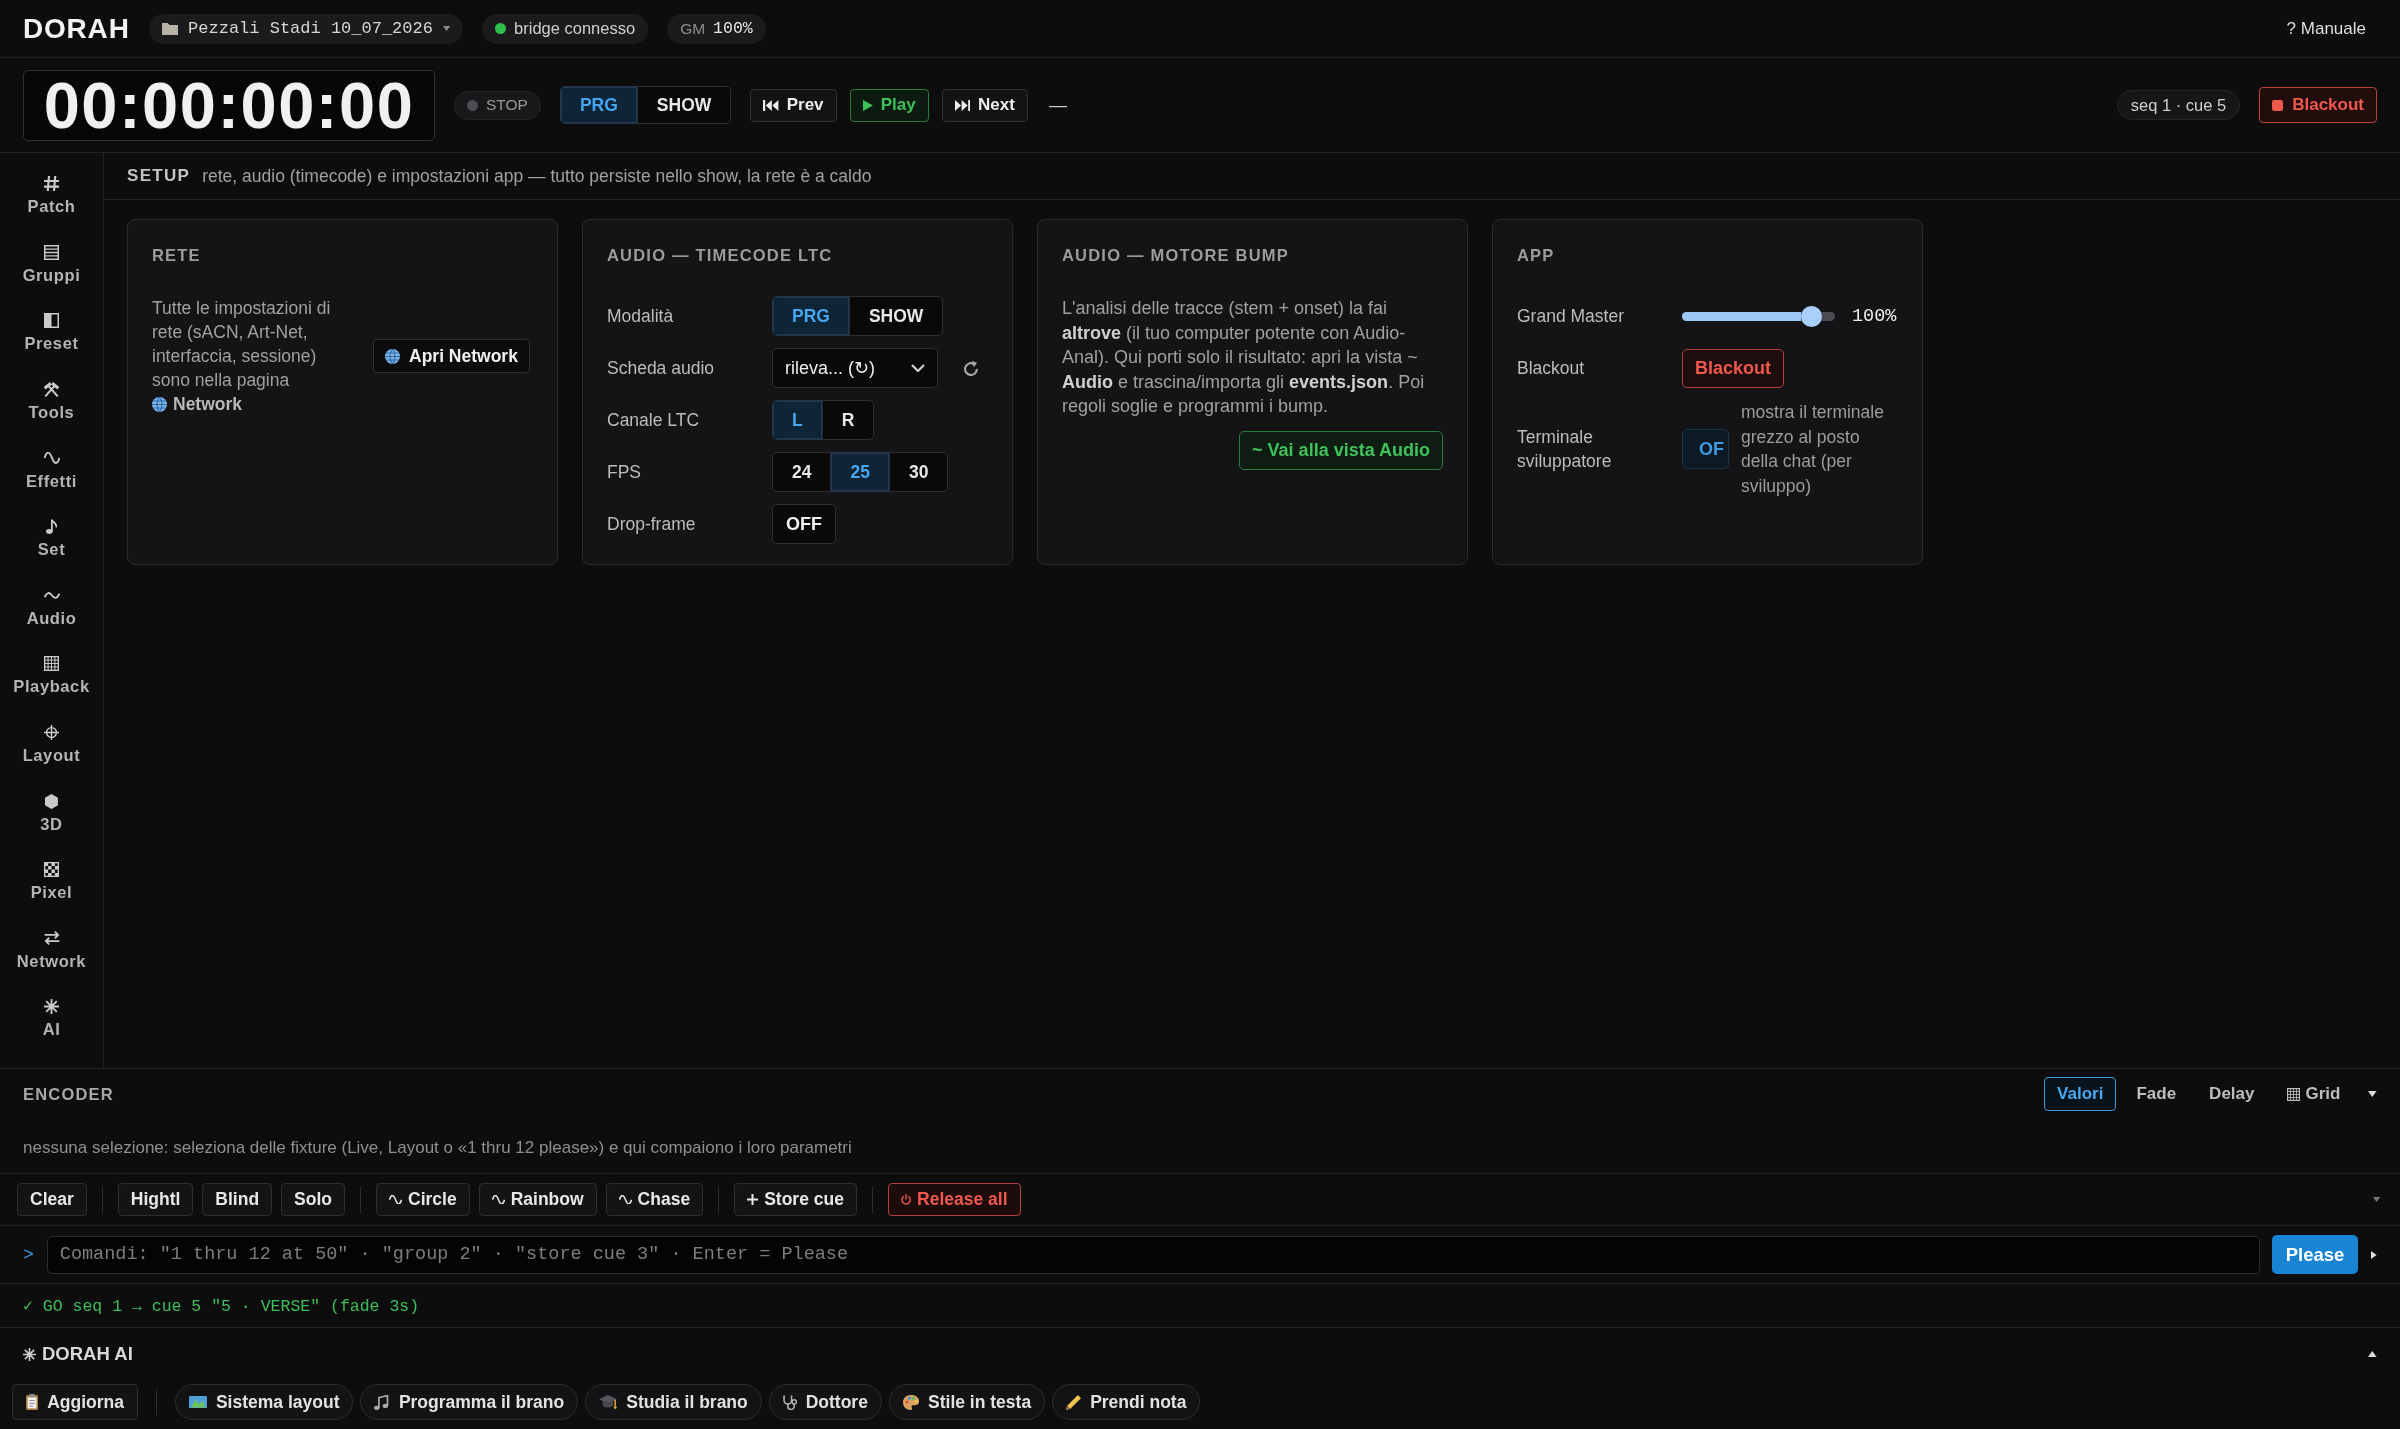 The image size is (2400, 1429). What do you see at coordinates (392, 356) in the screenshot?
I see `globe-icon` at bounding box center [392, 356].